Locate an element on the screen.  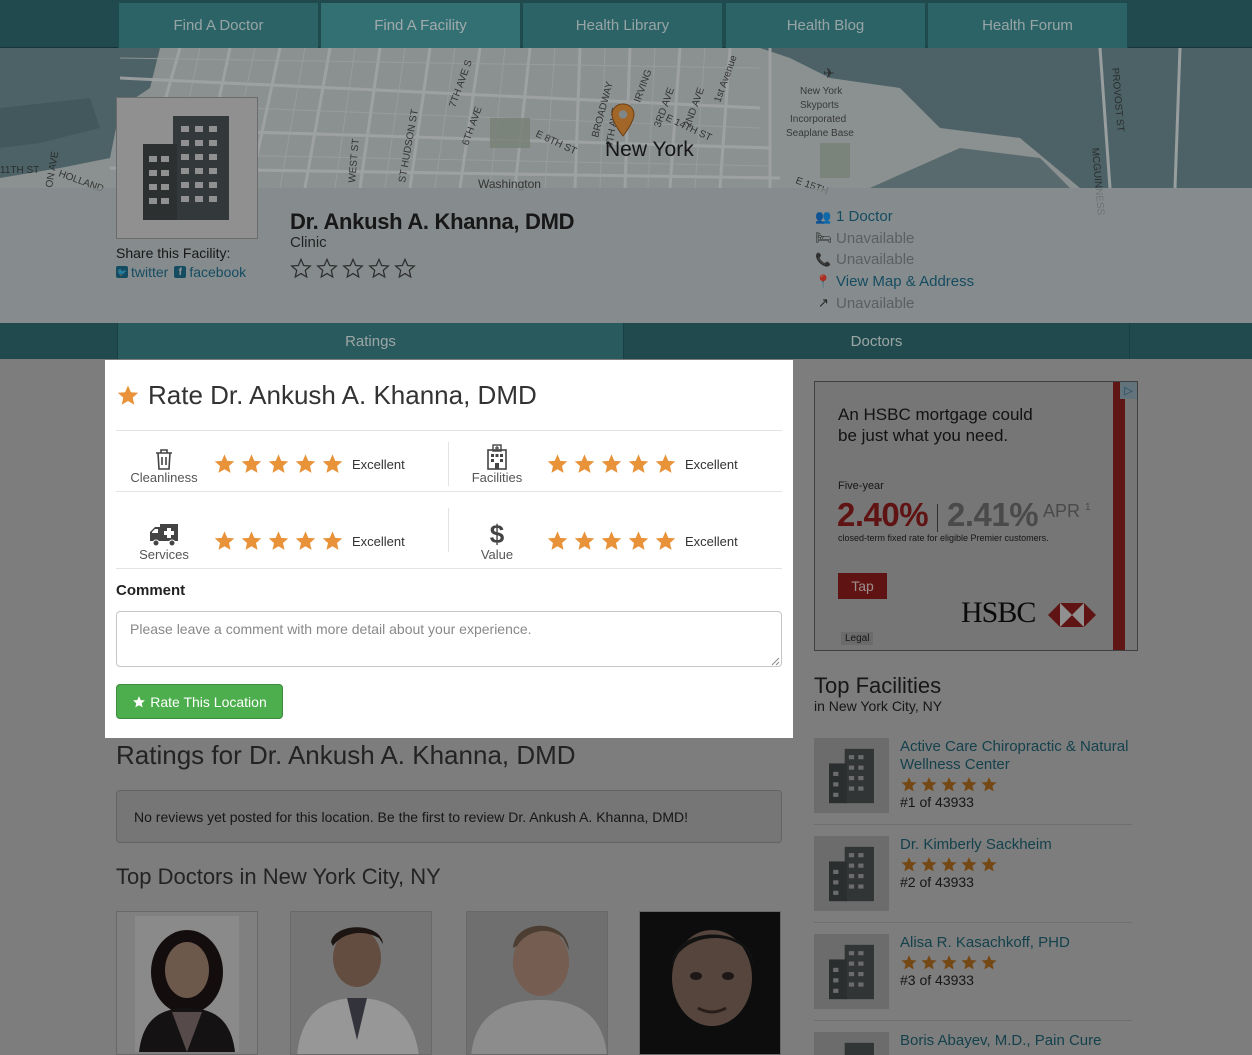
facility-image is located at coordinates (187, 168).